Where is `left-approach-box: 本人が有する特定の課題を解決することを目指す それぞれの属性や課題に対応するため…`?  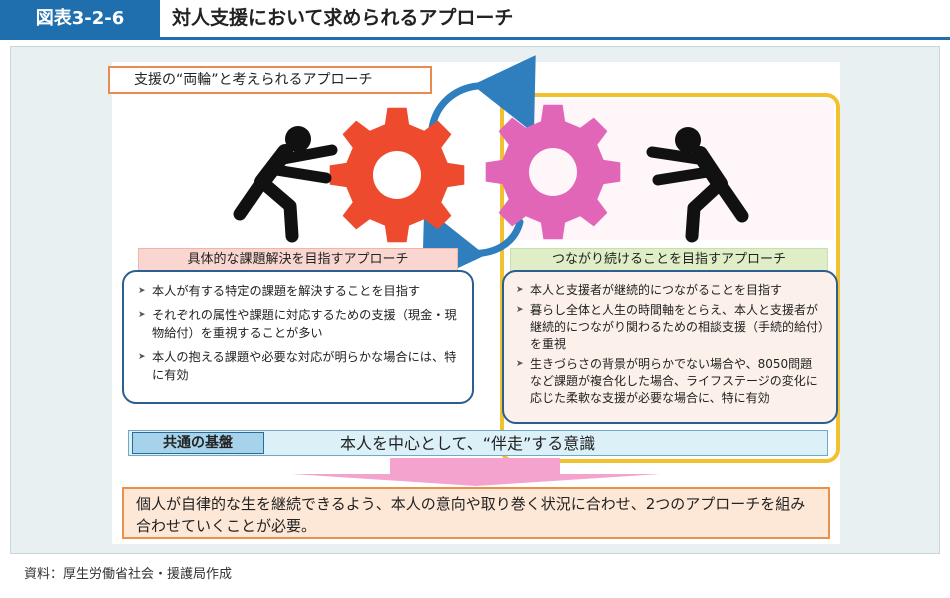
left-approach-box: 本人が有する特定の課題を解決することを目指す それぞれの属性や課題に対応するため… is located at coordinates (298, 337).